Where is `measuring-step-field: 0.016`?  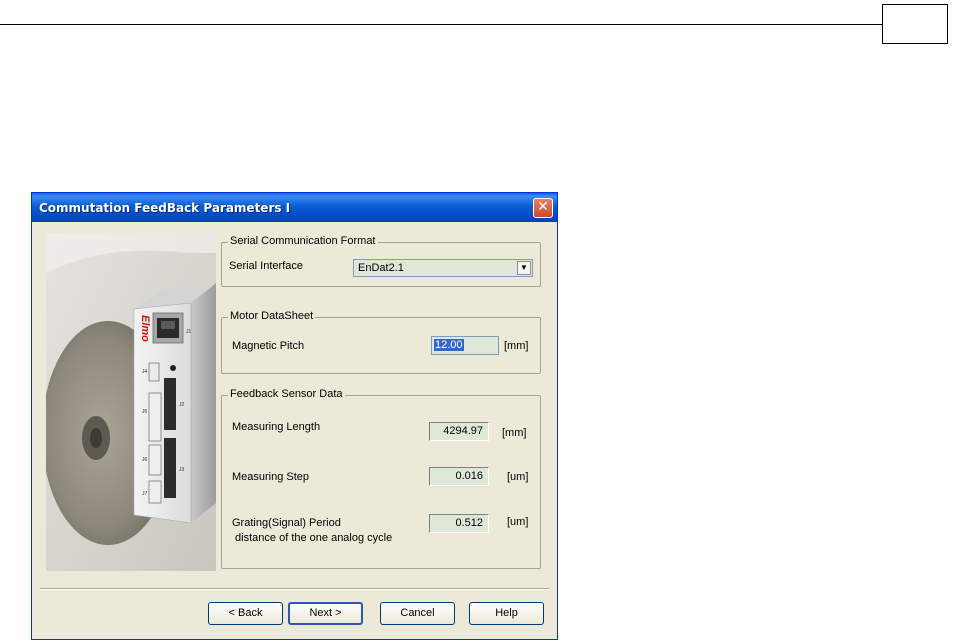 measuring-step-field: 0.016 is located at coordinates (459, 476).